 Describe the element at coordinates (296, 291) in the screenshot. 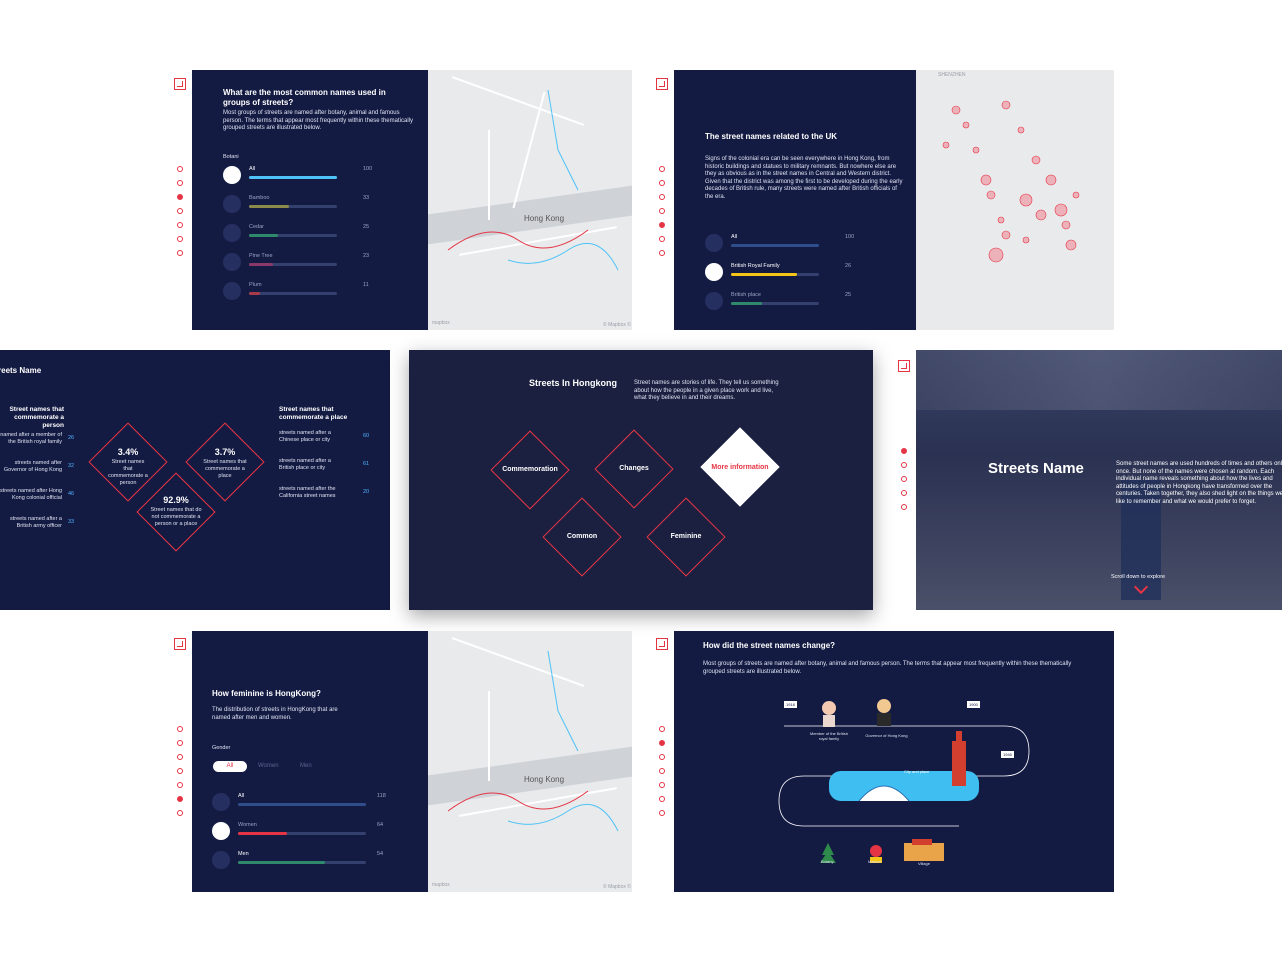

I see `stat-row: Plum 11` at that location.